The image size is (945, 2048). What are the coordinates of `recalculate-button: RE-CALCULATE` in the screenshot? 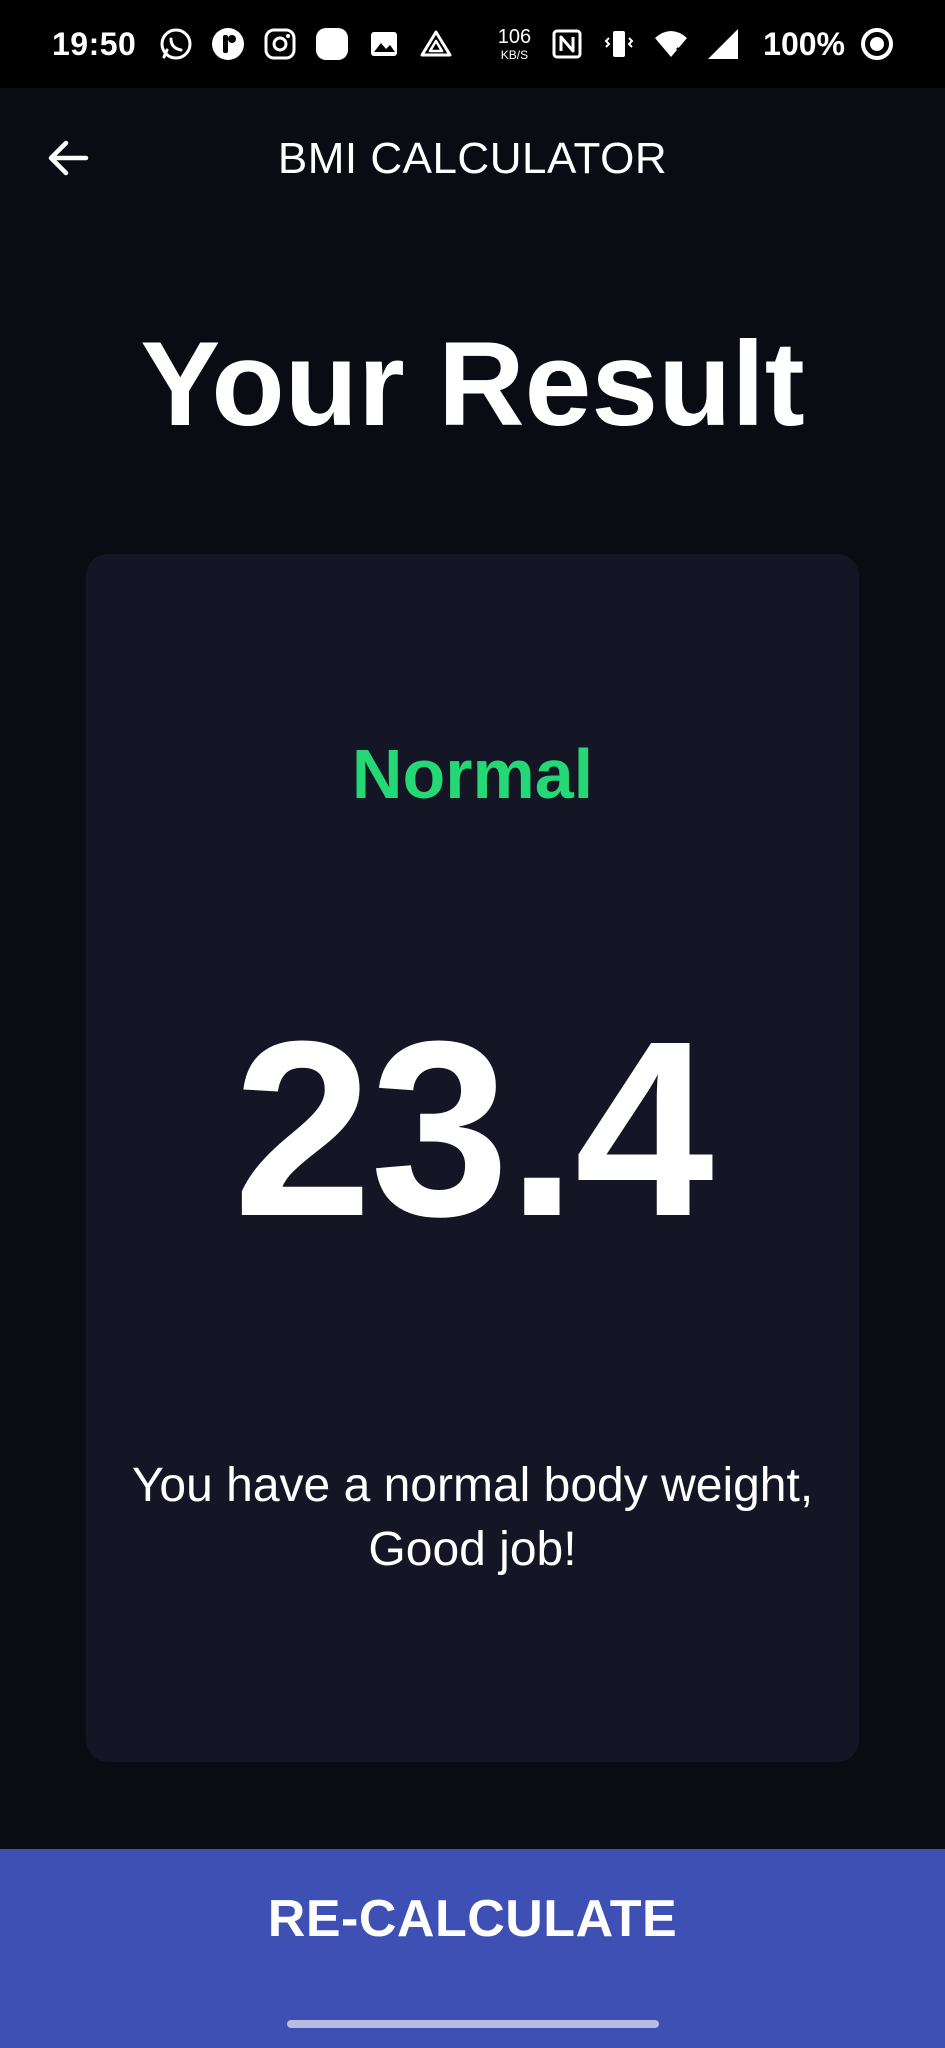 It's located at (472, 1948).